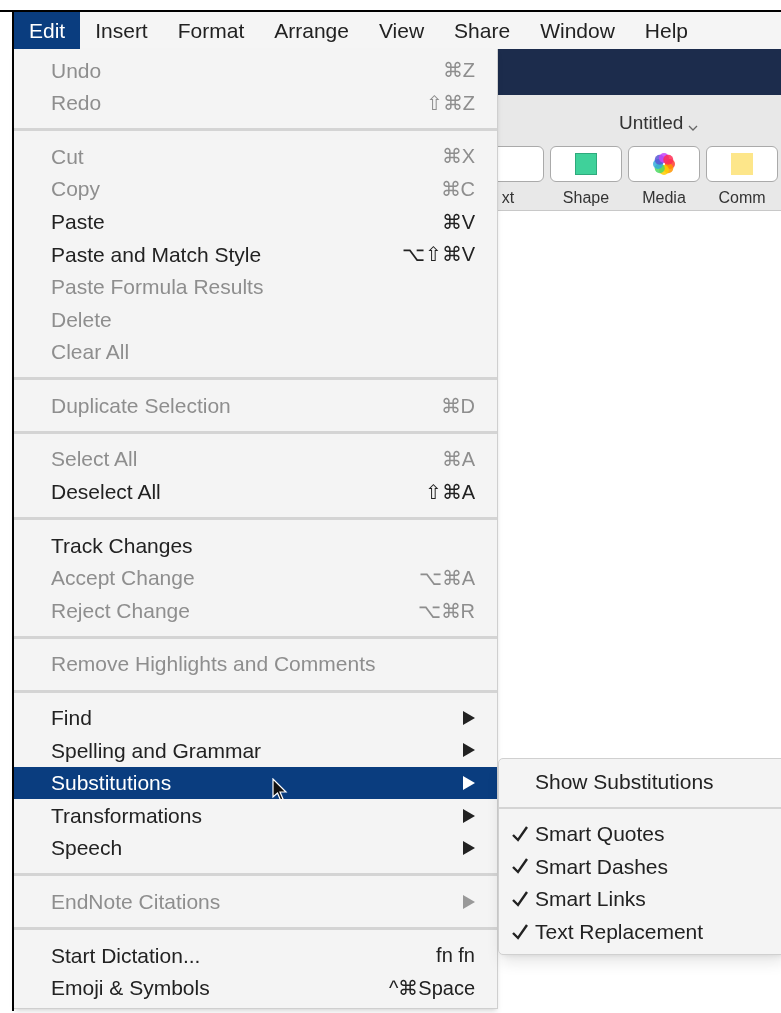 This screenshot has width=781, height=1013. Describe the element at coordinates (586, 198) in the screenshot. I see `toolbar-label: Shape` at that location.